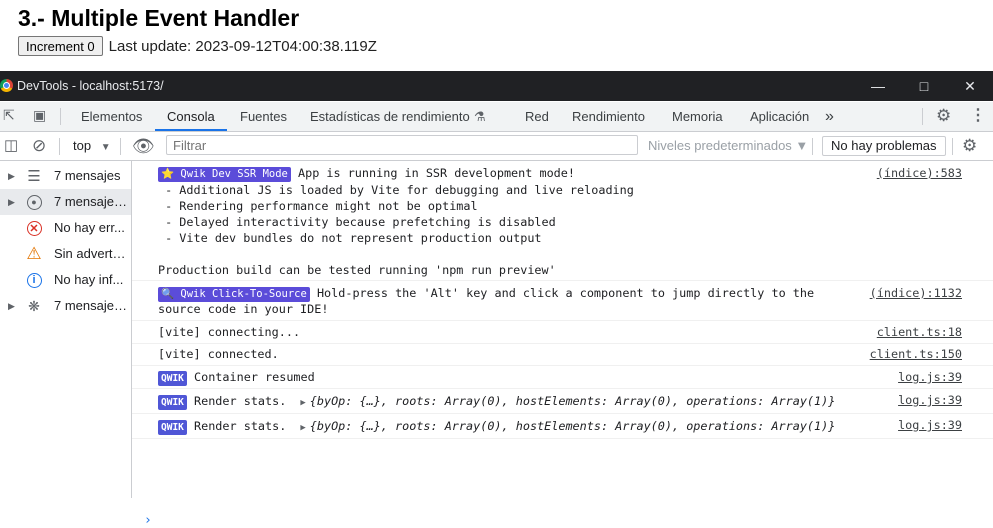  Describe the element at coordinates (6, 85) in the screenshot. I see `chrome-logo-icon` at that location.